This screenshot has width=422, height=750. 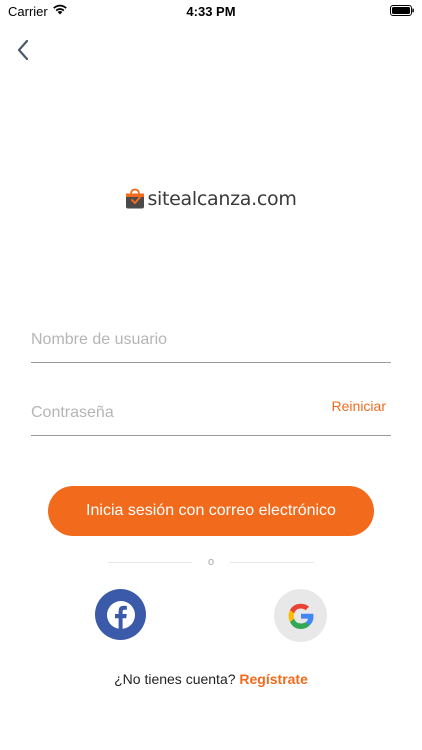 I want to click on password-field: Reiniciar, so click(x=211, y=415).